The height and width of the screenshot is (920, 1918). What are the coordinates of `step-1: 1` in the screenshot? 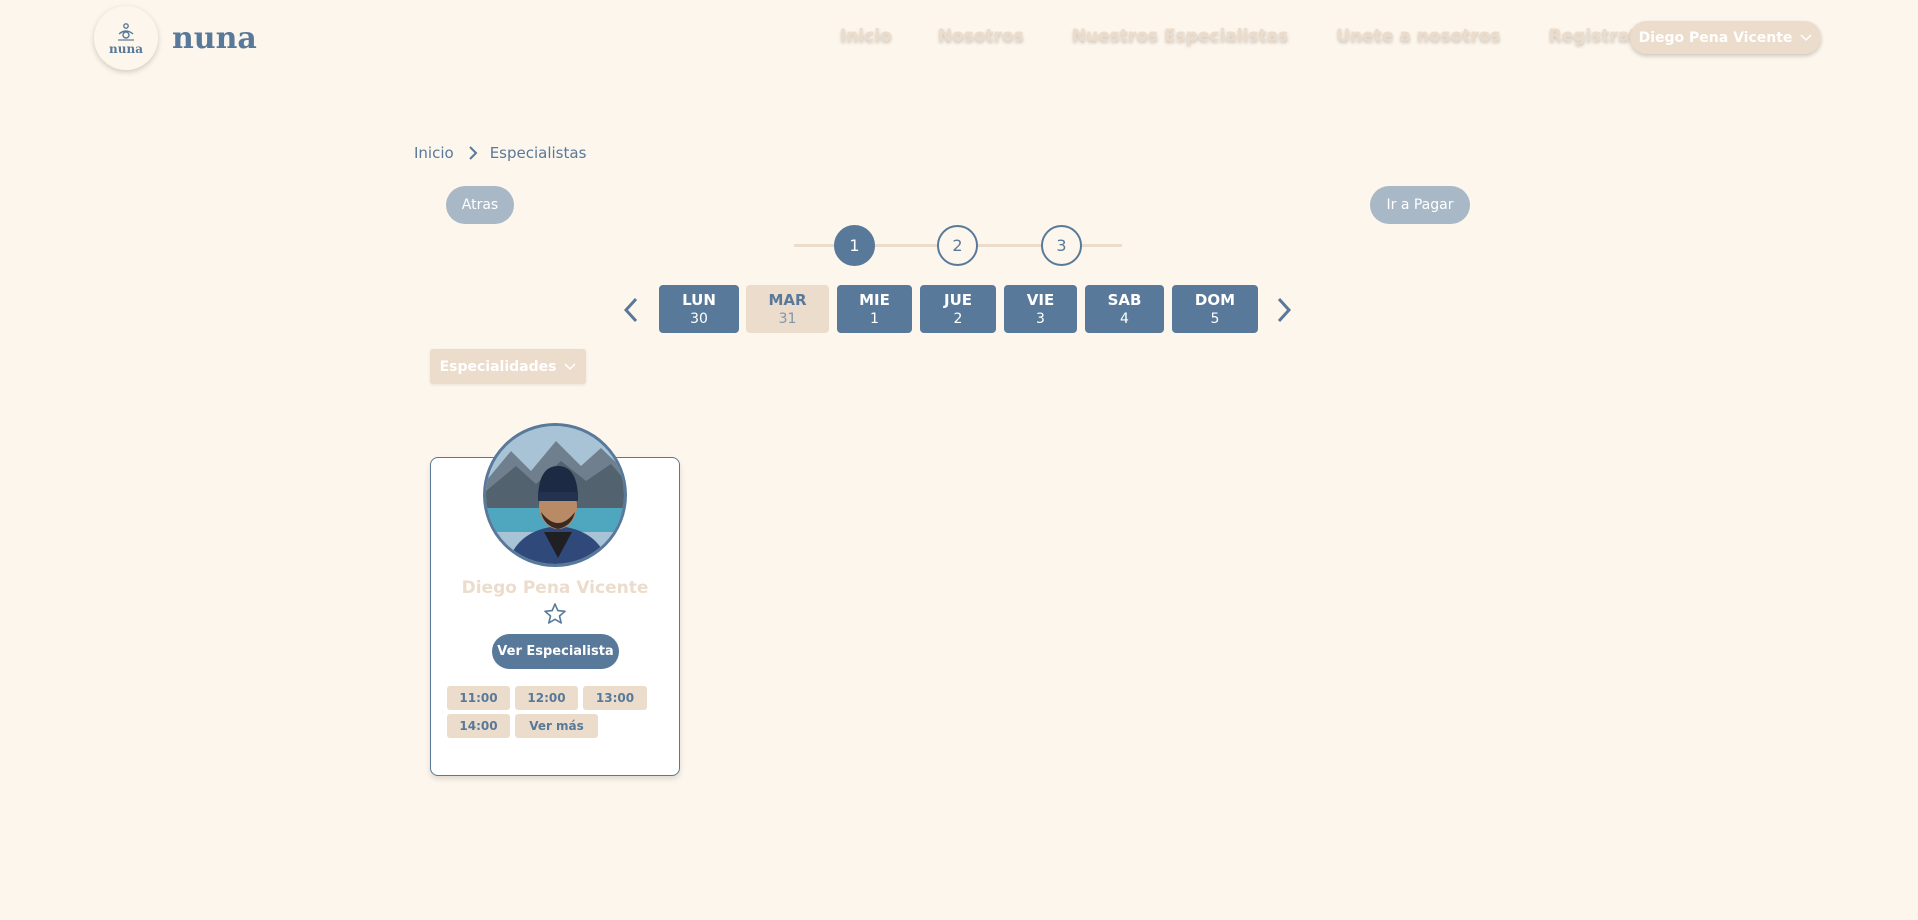 It's located at (854, 245).